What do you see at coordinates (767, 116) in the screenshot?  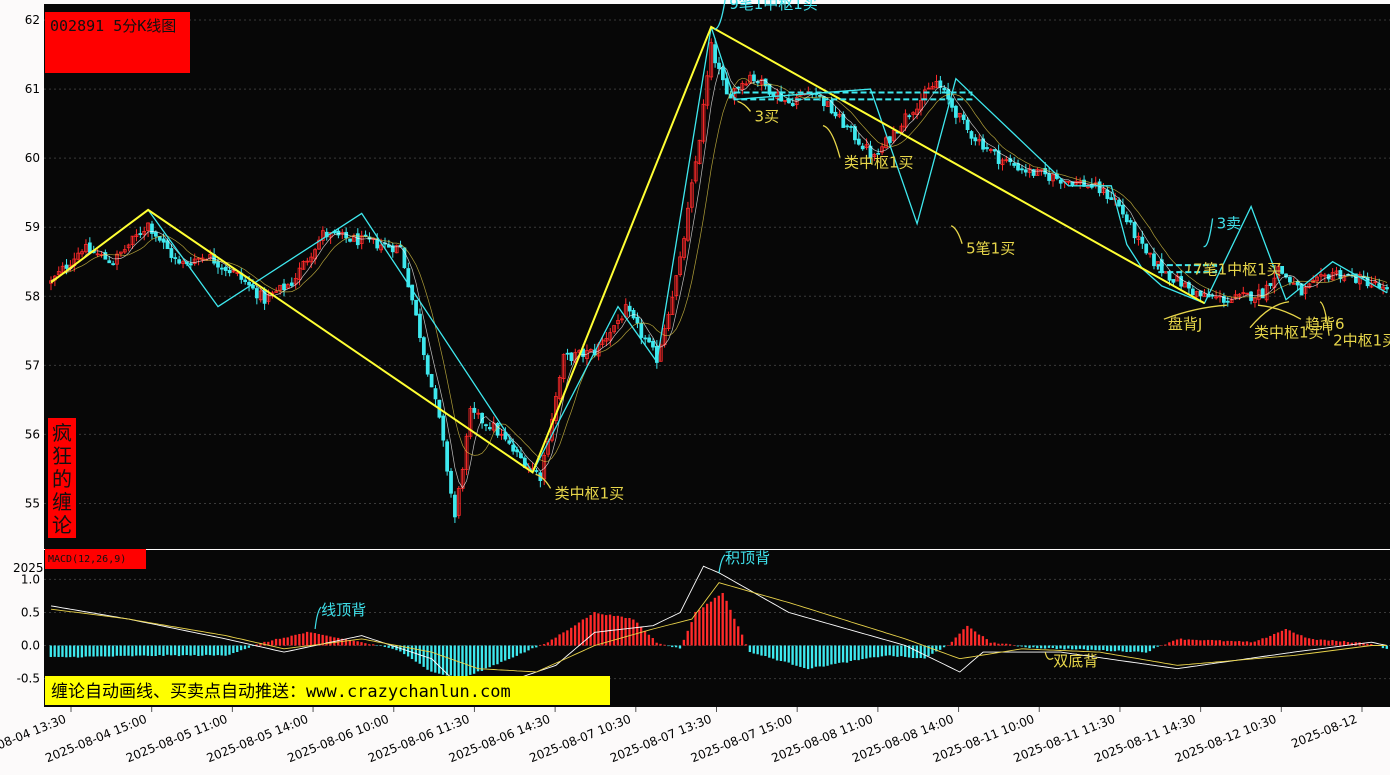 I see `signal-label: 3买` at bounding box center [767, 116].